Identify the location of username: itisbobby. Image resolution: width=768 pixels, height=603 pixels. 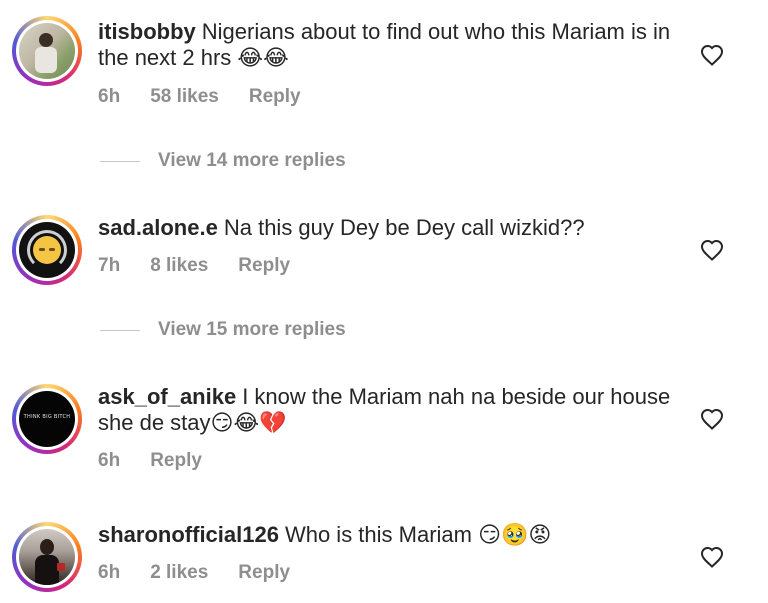
(147, 31).